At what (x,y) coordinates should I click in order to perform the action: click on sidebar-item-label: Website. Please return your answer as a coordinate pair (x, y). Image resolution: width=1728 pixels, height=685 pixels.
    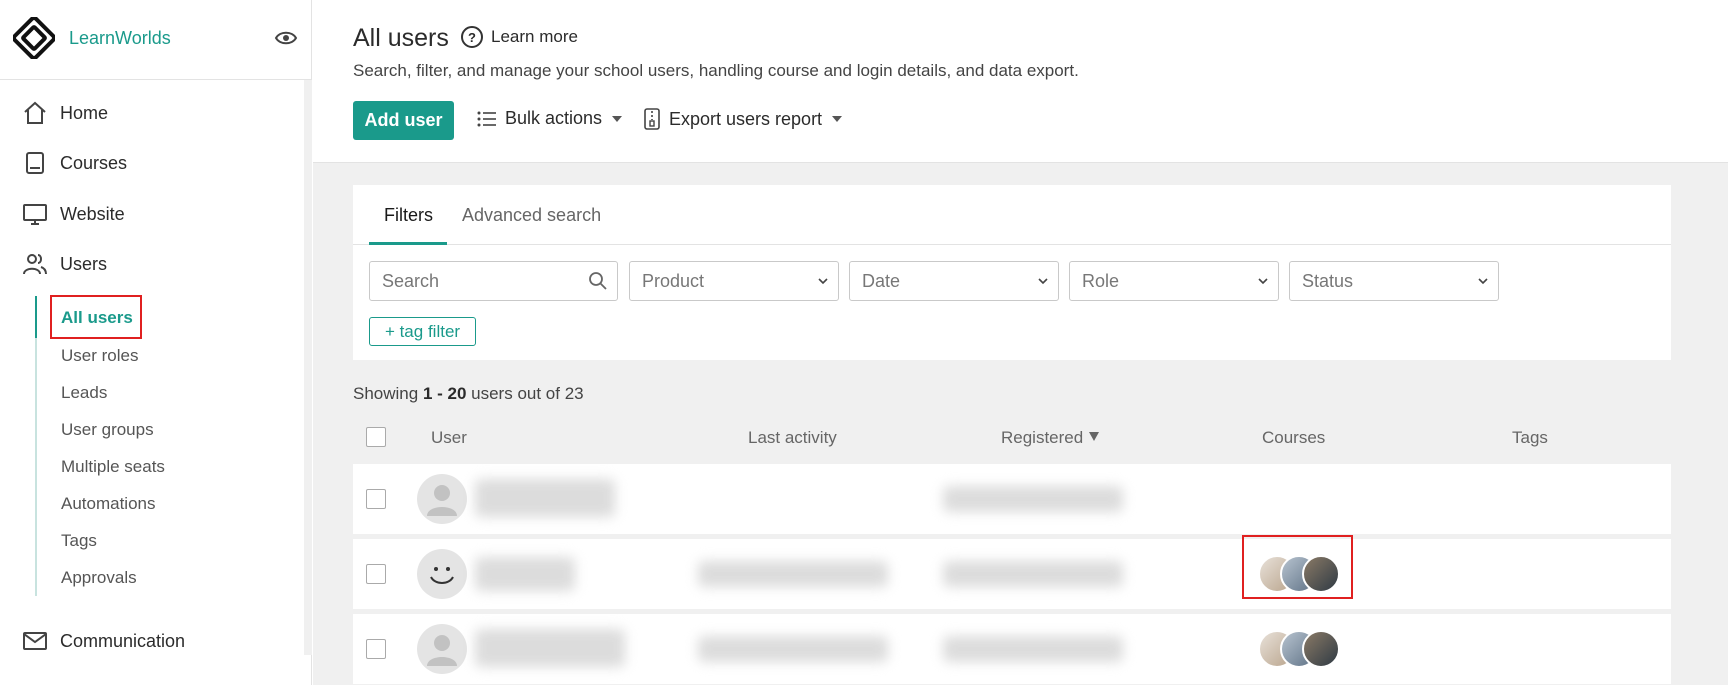
    Looking at the image, I should click on (92, 213).